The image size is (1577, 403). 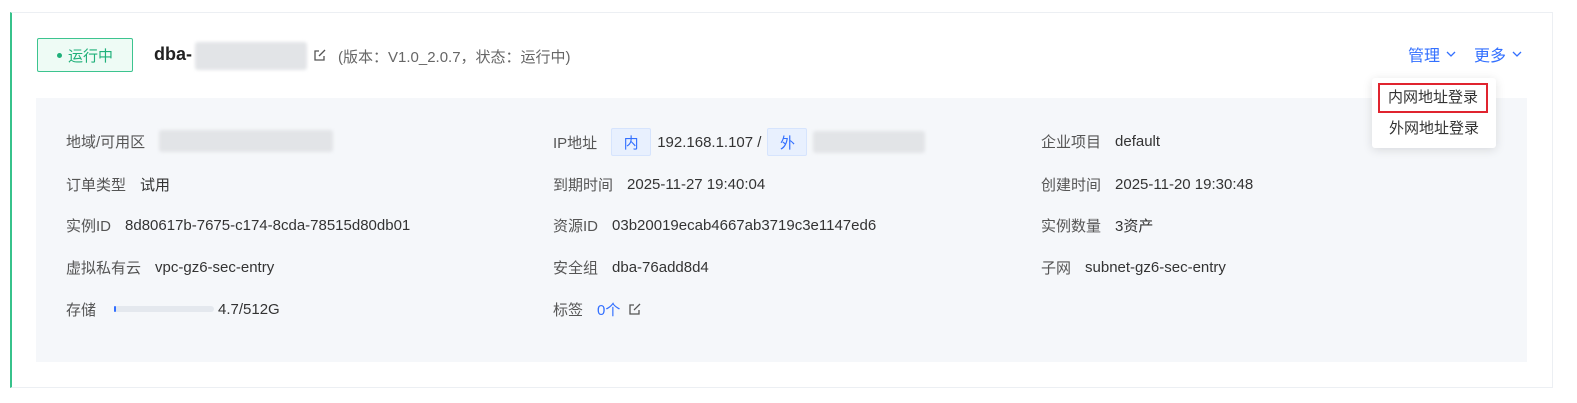 I want to click on dropdown-item-public-login: 外网地址登录, so click(x=1434, y=129).